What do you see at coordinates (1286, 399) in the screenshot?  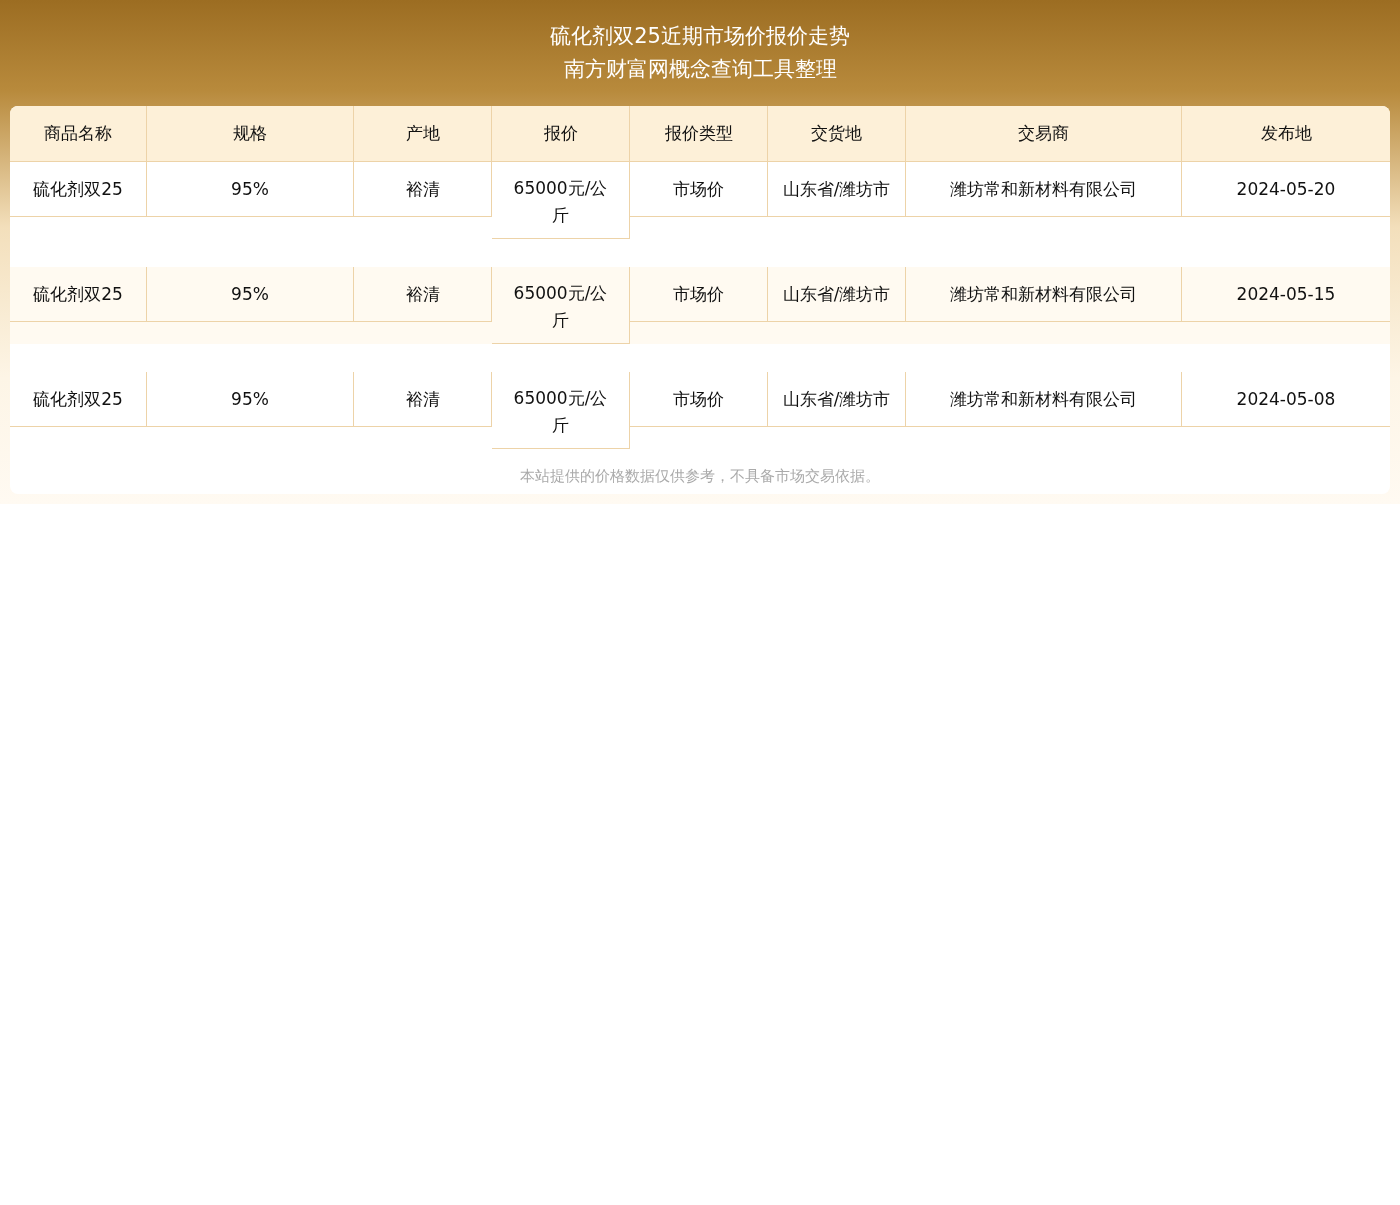 I see `table-cell: 2024-05-08` at bounding box center [1286, 399].